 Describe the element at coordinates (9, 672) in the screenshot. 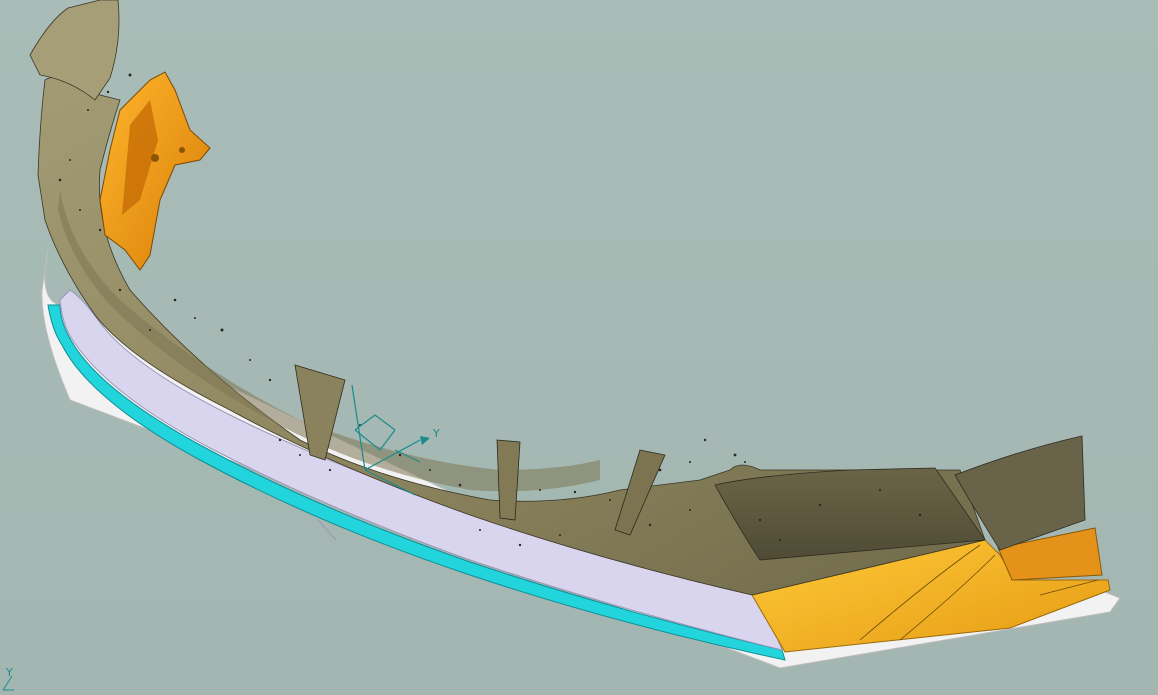

I see `corner-triad-label: Y` at that location.